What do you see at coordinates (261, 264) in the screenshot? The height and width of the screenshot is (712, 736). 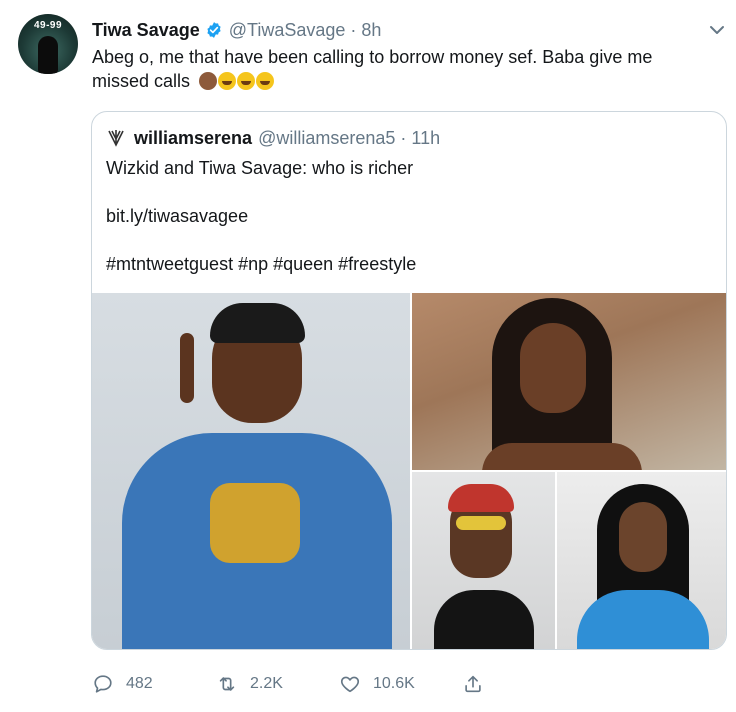 I see `quoted-hashtags: #mtntweetguest #np #queen #freestyle` at bounding box center [261, 264].